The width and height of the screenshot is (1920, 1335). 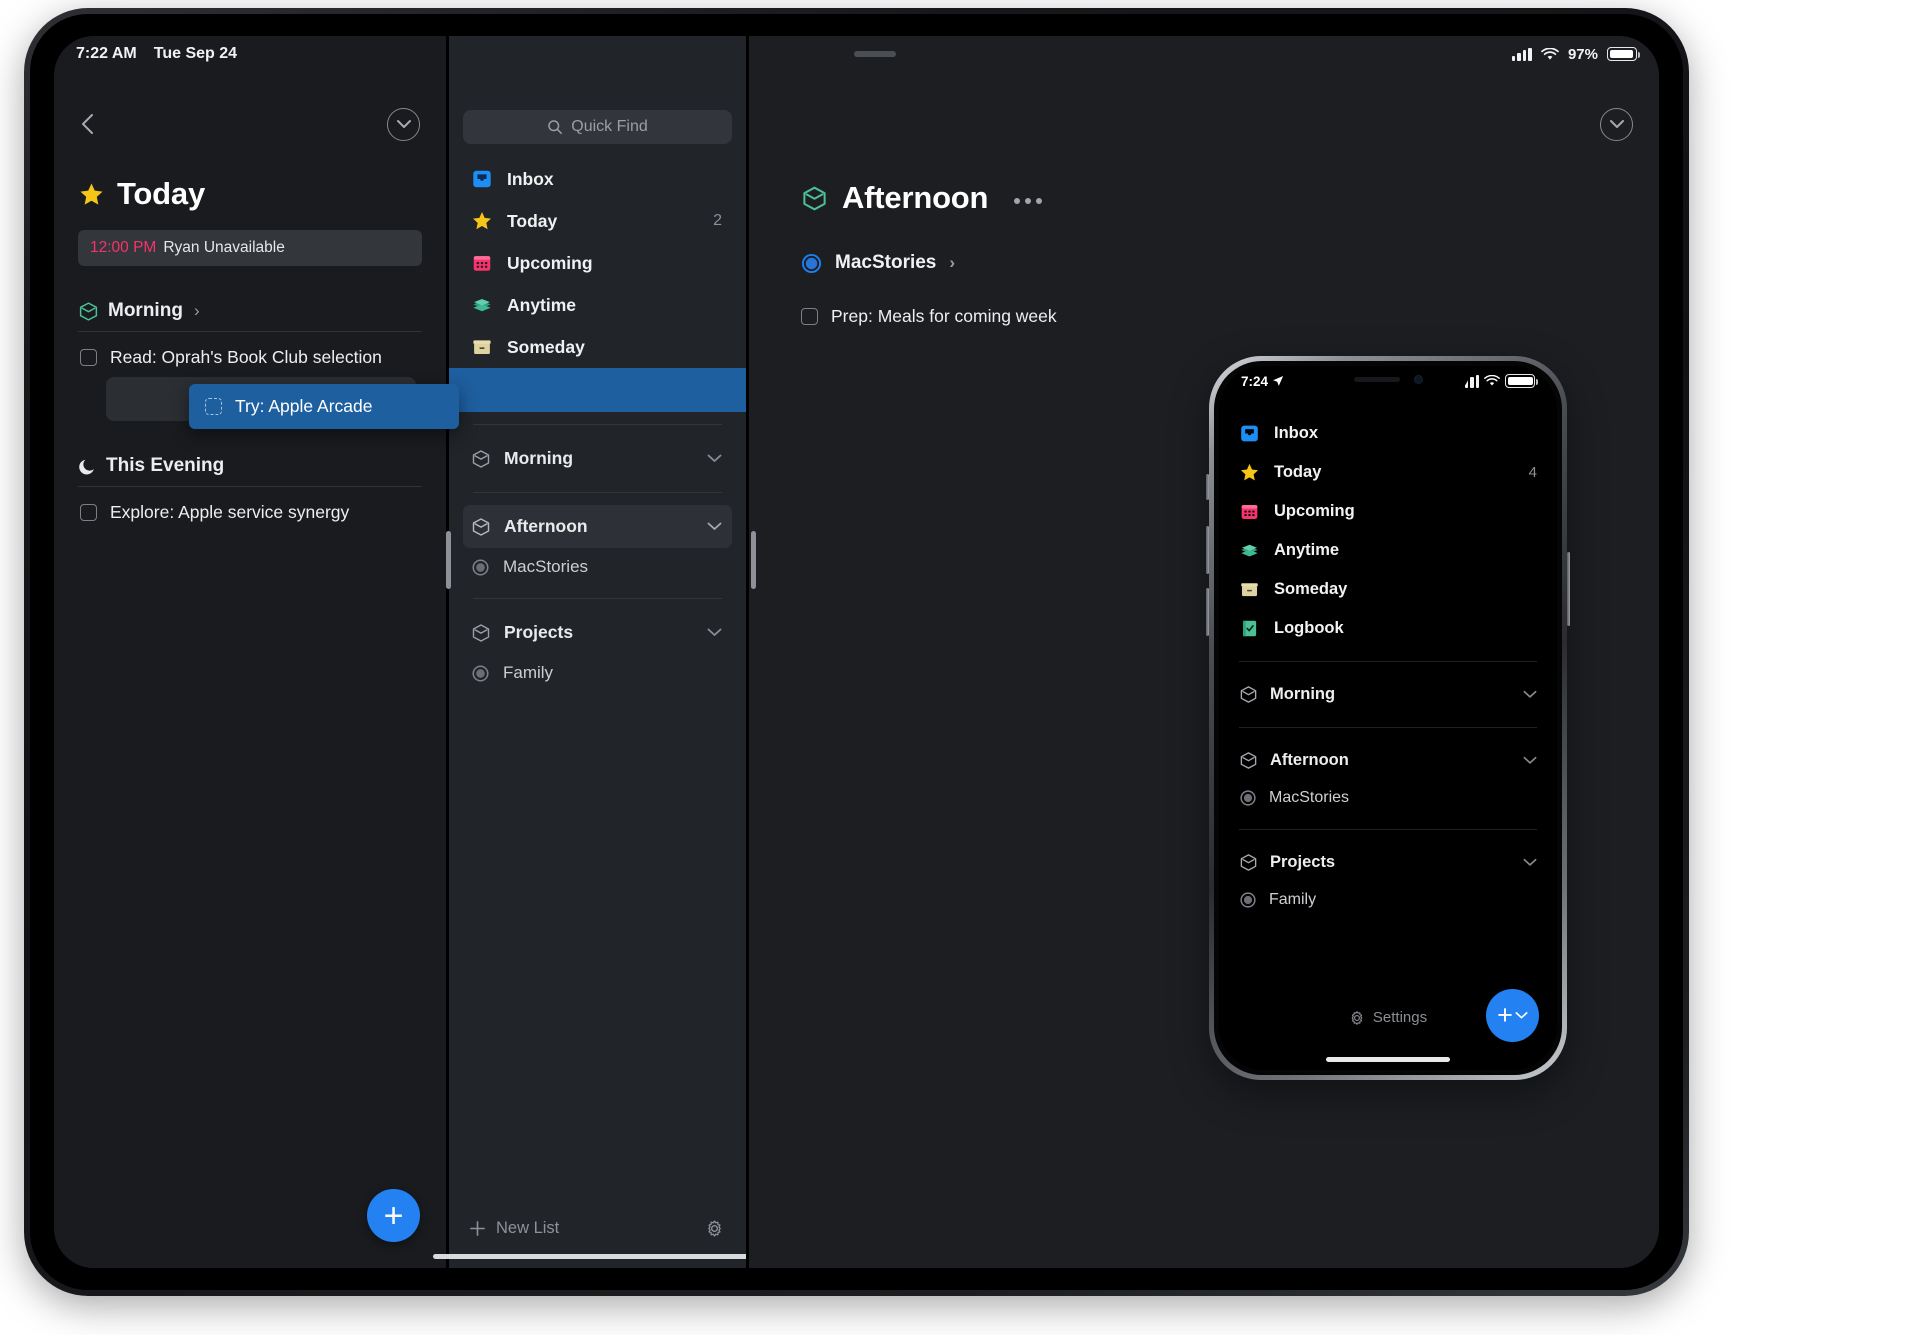 I want to click on detail-title: Afternoon, so click(x=915, y=197).